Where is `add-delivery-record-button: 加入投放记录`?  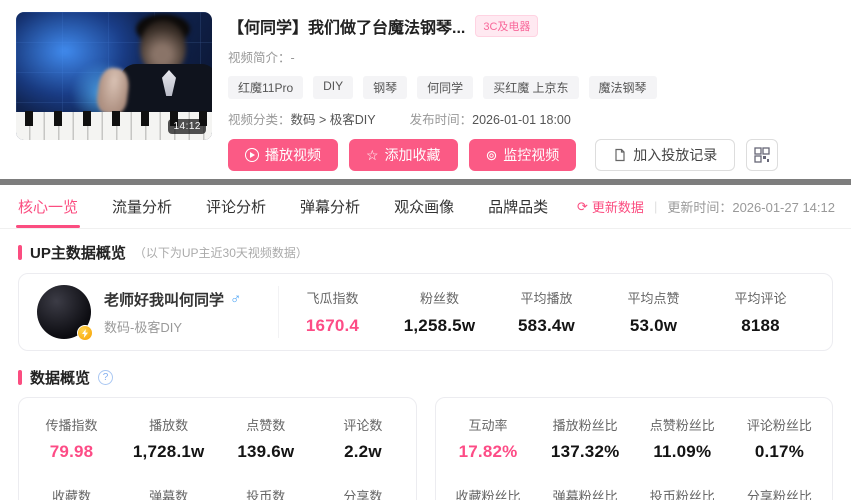 add-delivery-record-button: 加入投放记录 is located at coordinates (665, 155).